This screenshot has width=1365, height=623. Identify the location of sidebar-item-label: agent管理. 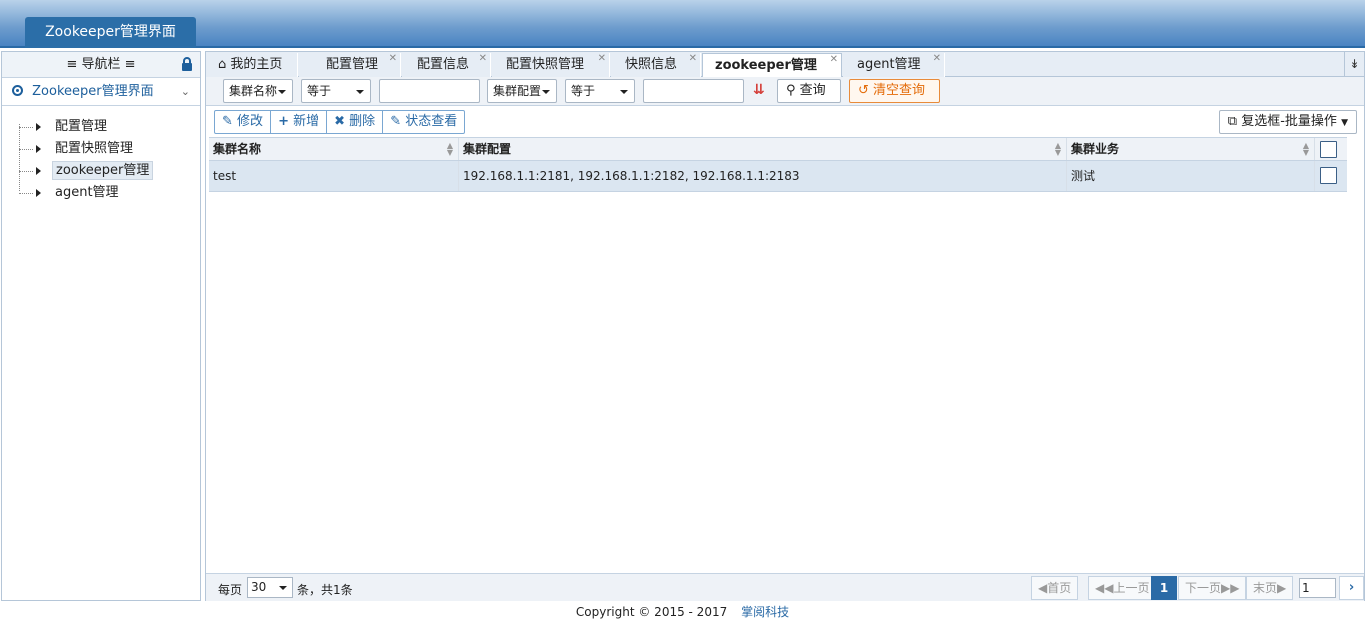
(87, 192).